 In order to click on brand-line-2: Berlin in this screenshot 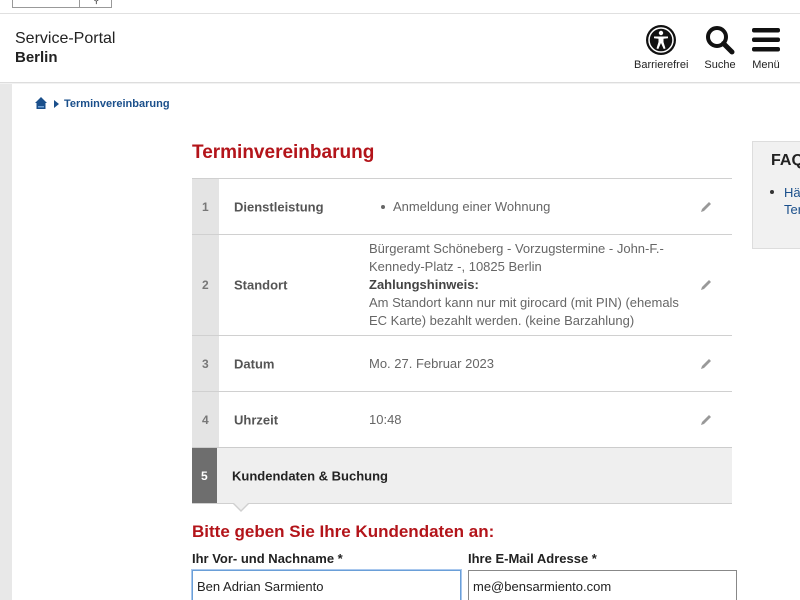, I will do `click(36, 57)`.